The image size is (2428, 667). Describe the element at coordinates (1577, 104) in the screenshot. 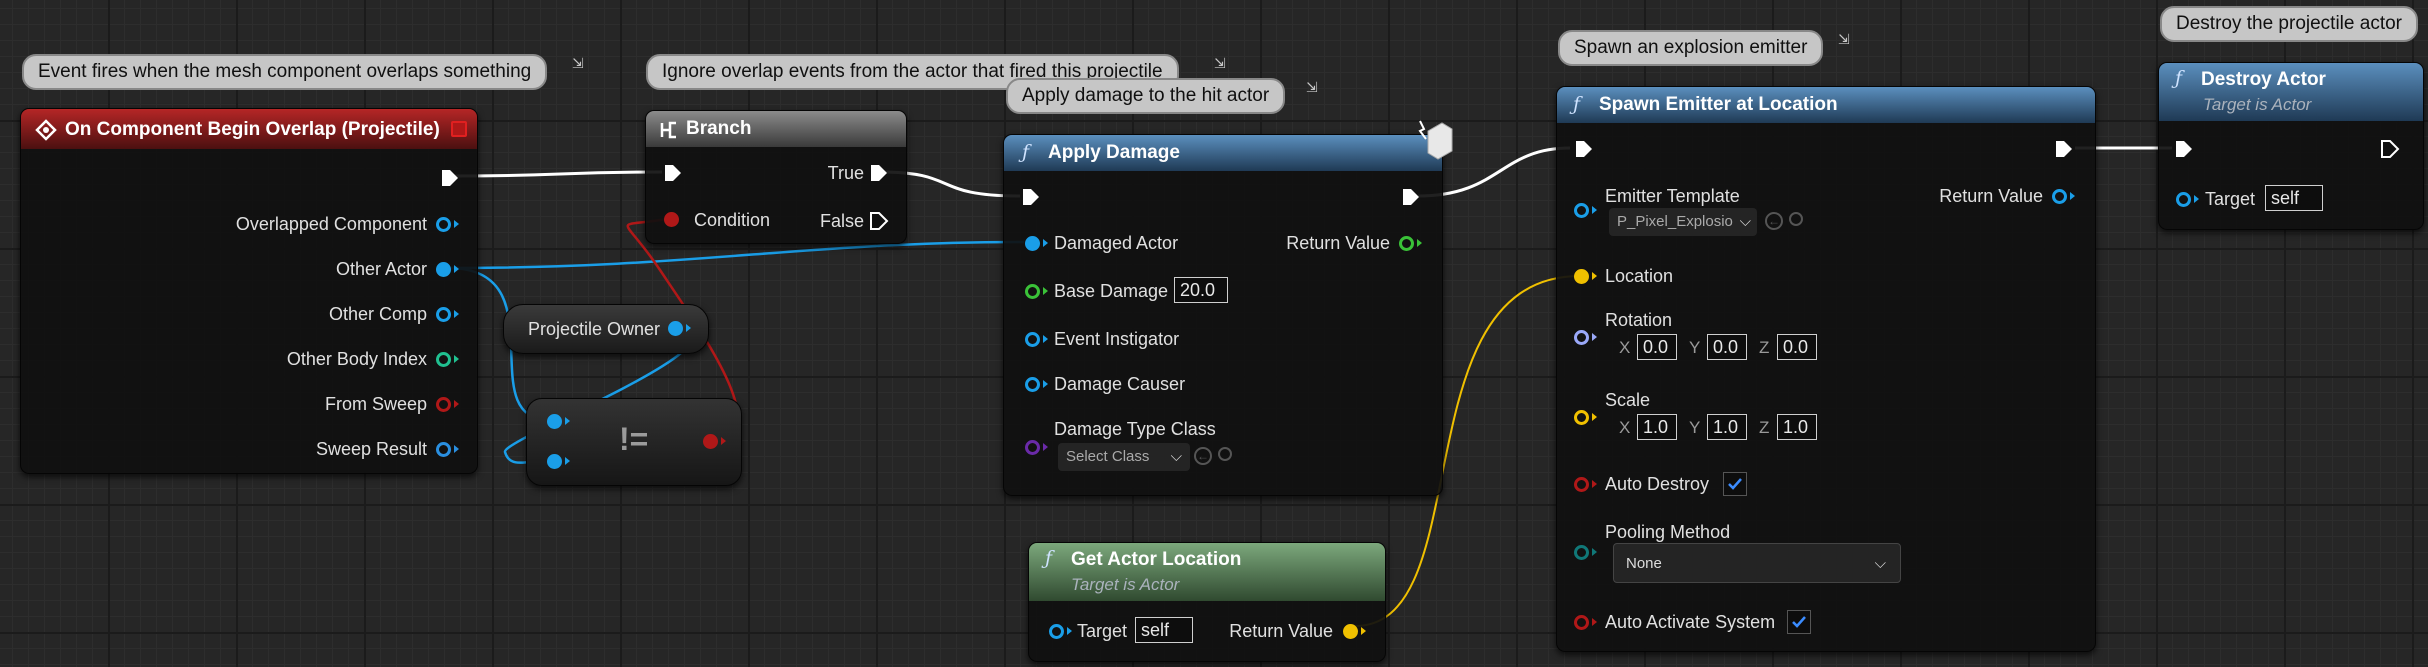

I see `function-icon: ƒ` at that location.